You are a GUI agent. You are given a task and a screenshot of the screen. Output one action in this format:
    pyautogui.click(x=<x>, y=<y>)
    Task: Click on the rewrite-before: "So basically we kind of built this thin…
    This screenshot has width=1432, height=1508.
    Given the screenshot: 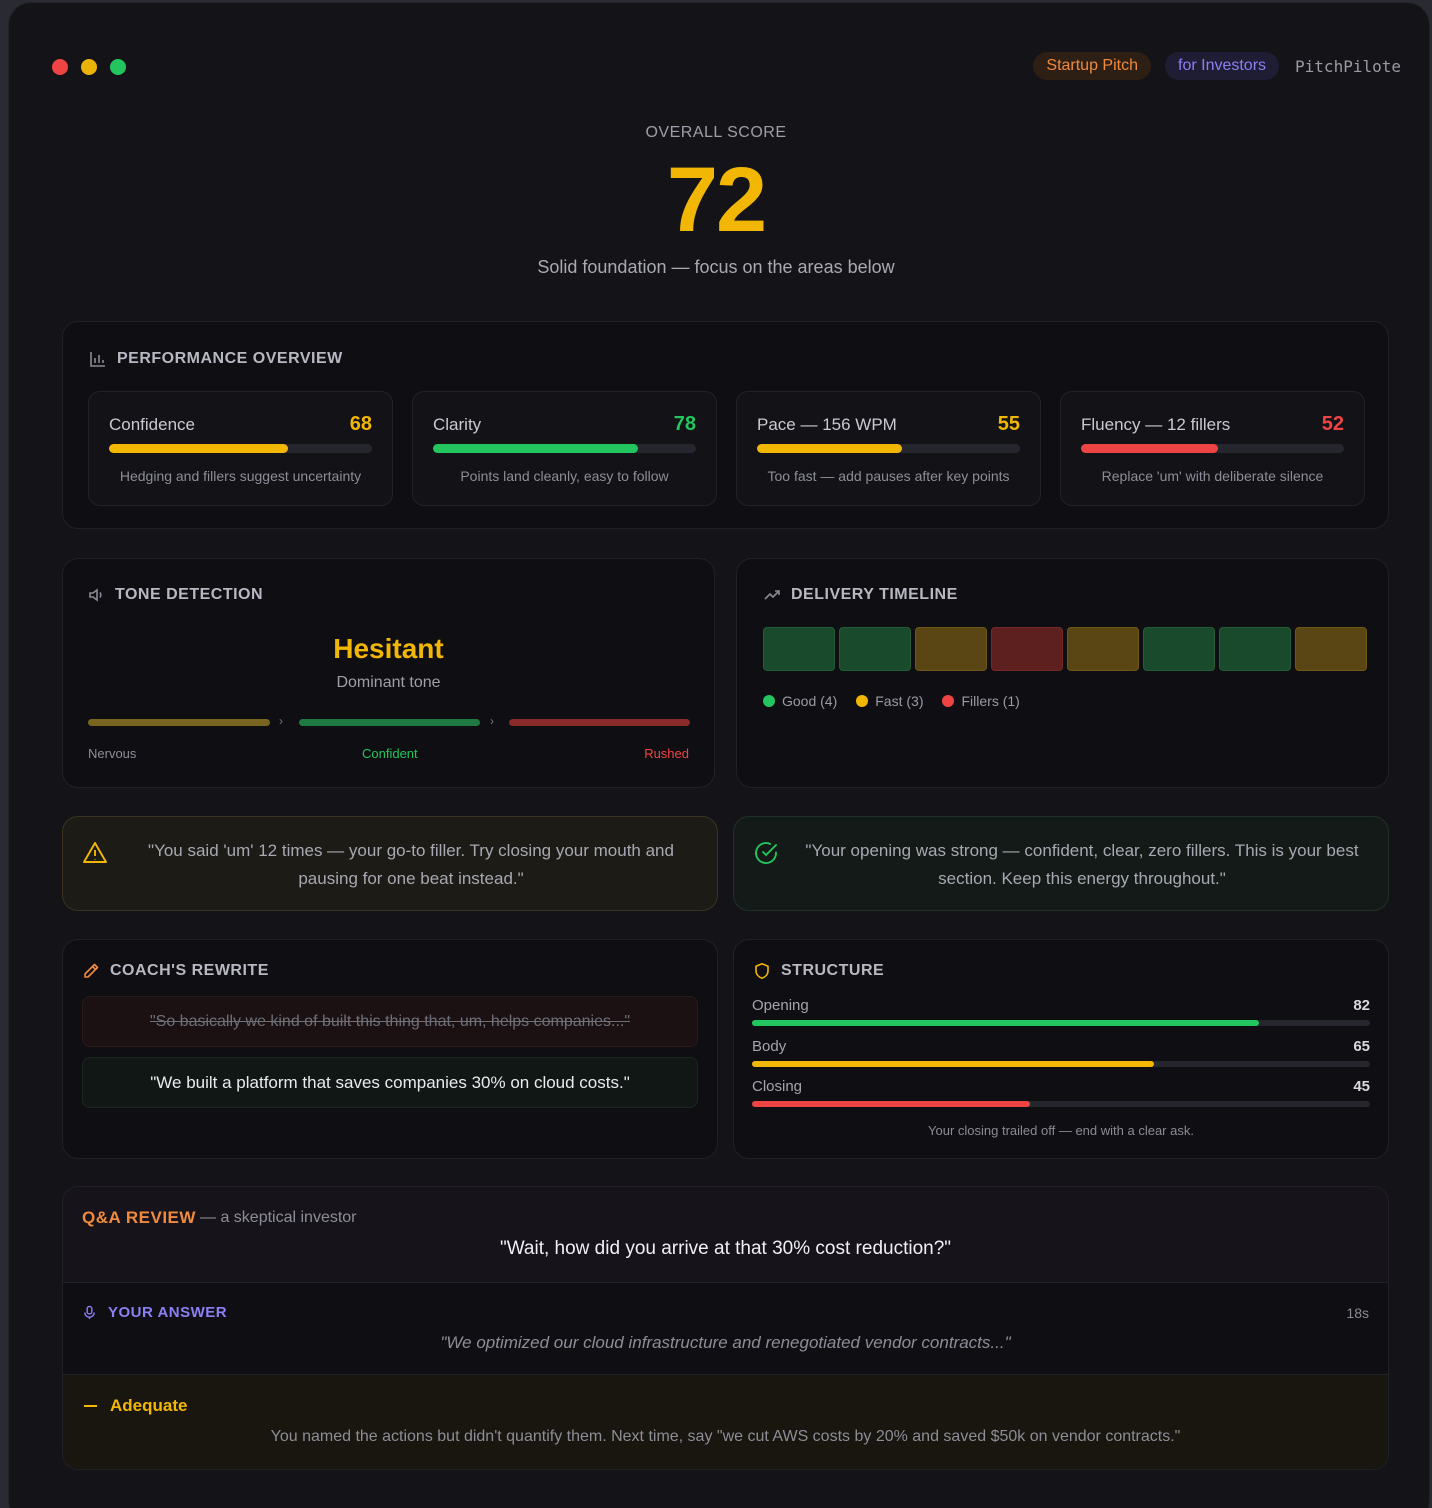 What is the action you would take?
    pyautogui.click(x=390, y=1021)
    